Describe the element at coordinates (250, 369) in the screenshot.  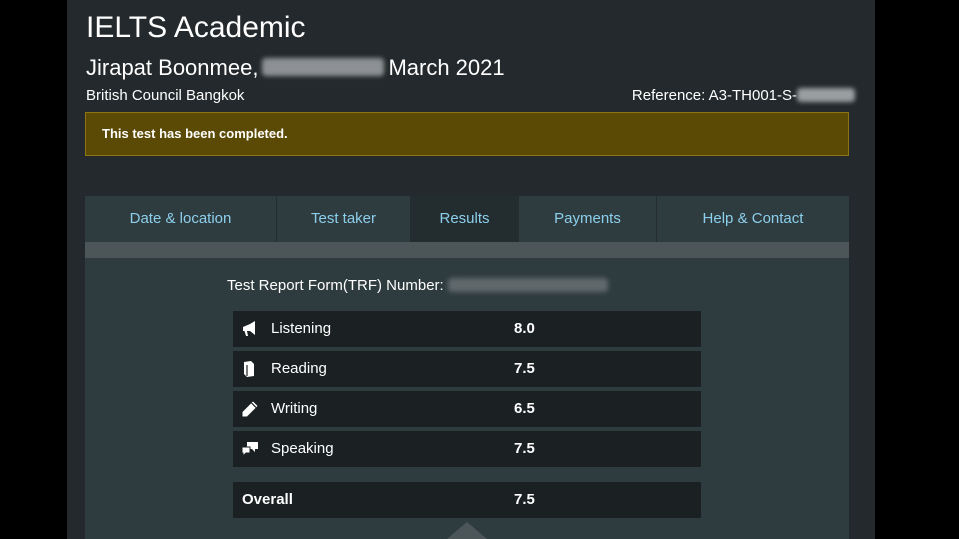
I see `book-icon` at that location.